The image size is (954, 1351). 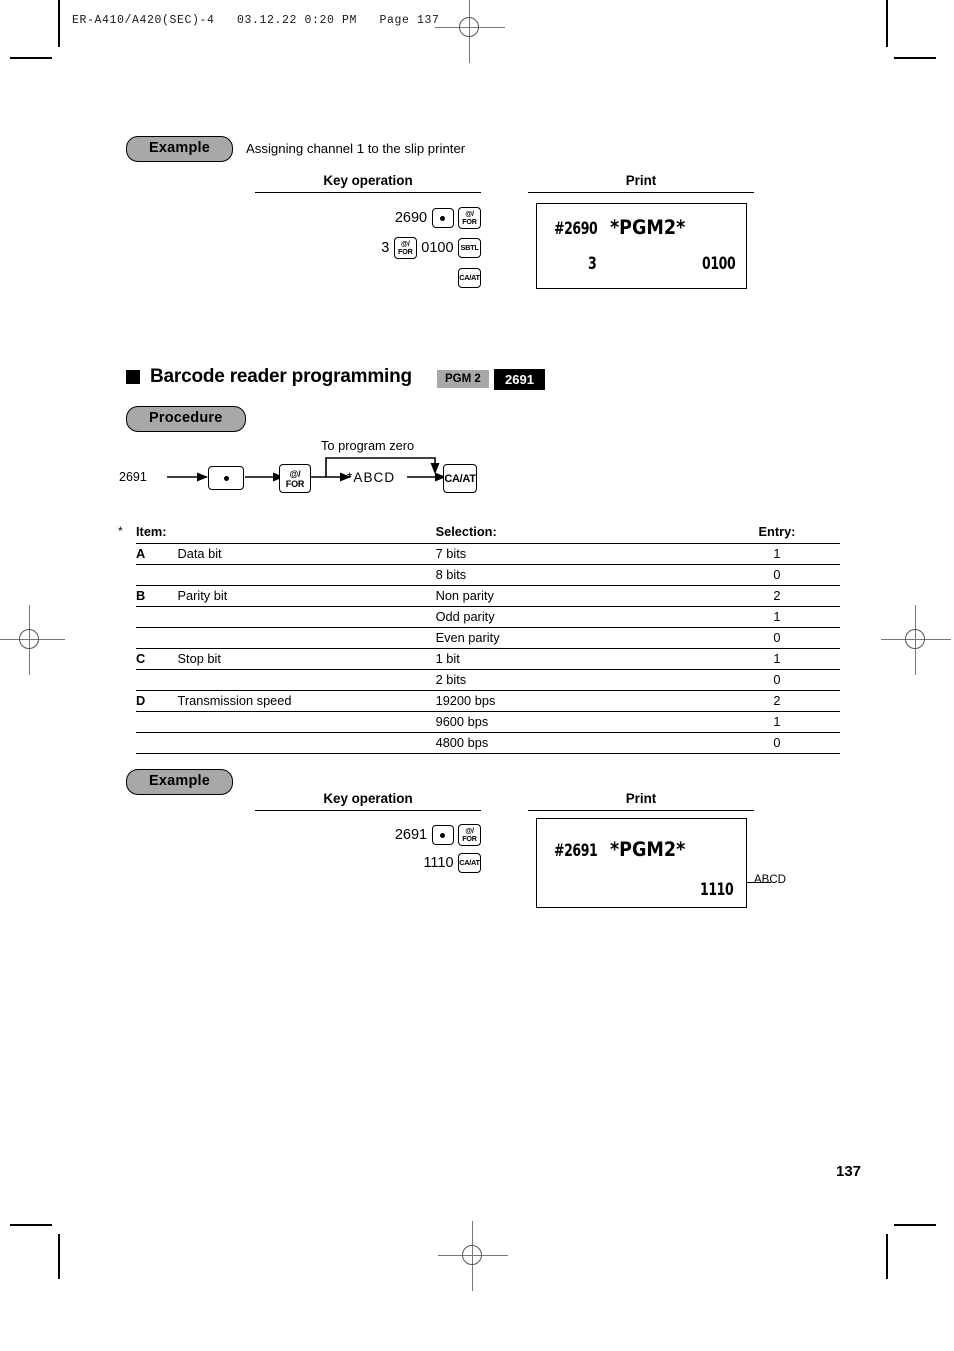 I want to click on example2-key-operation-header: Key operation, so click(x=368, y=801).